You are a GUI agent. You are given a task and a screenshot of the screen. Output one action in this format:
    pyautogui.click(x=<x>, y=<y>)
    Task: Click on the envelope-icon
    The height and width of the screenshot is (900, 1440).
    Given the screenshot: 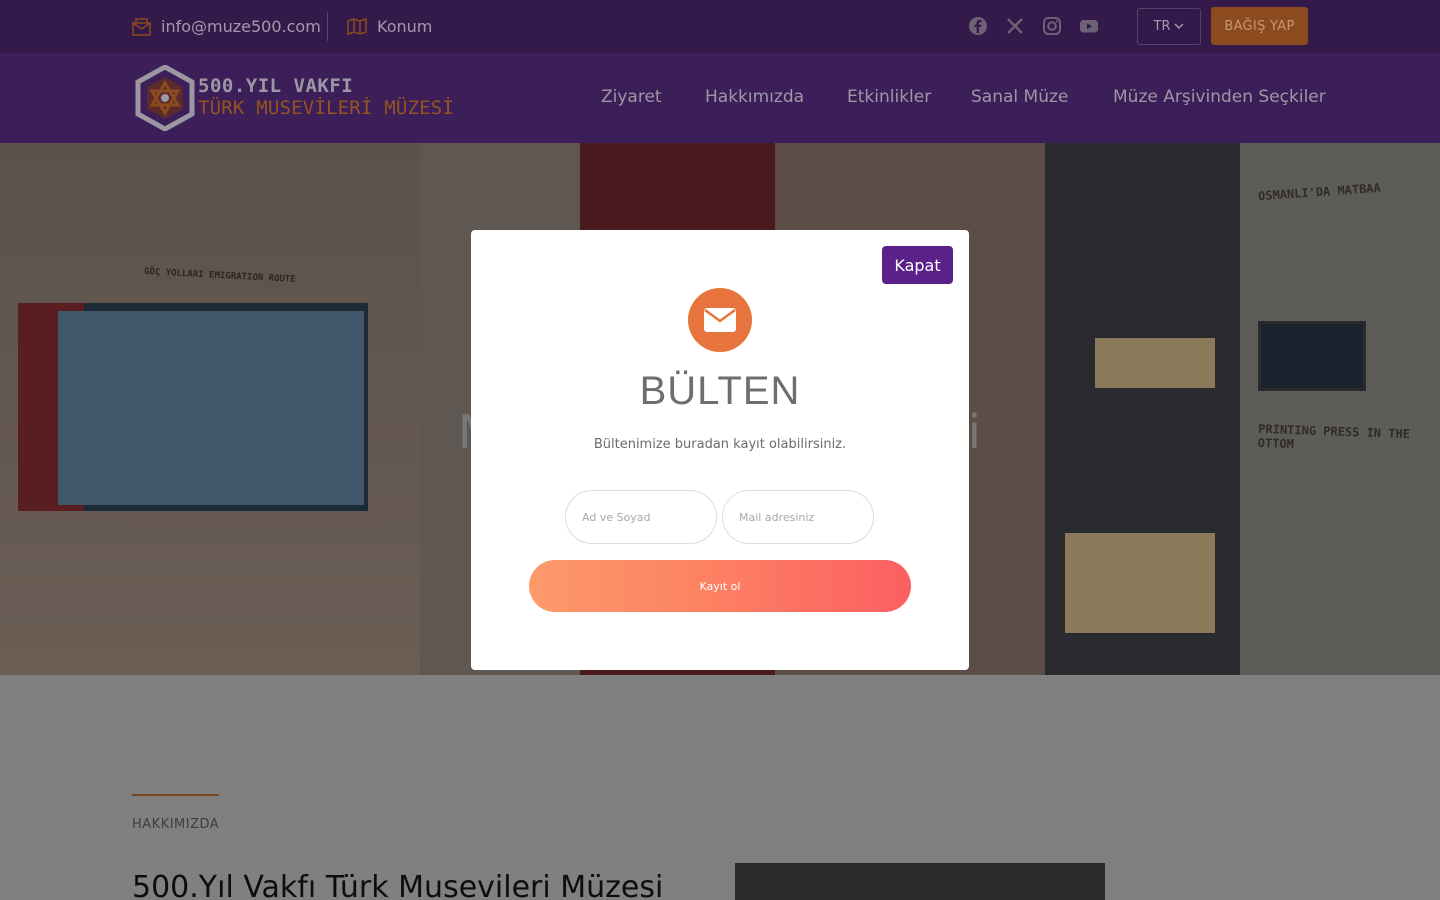 What is the action you would take?
    pyautogui.click(x=720, y=320)
    